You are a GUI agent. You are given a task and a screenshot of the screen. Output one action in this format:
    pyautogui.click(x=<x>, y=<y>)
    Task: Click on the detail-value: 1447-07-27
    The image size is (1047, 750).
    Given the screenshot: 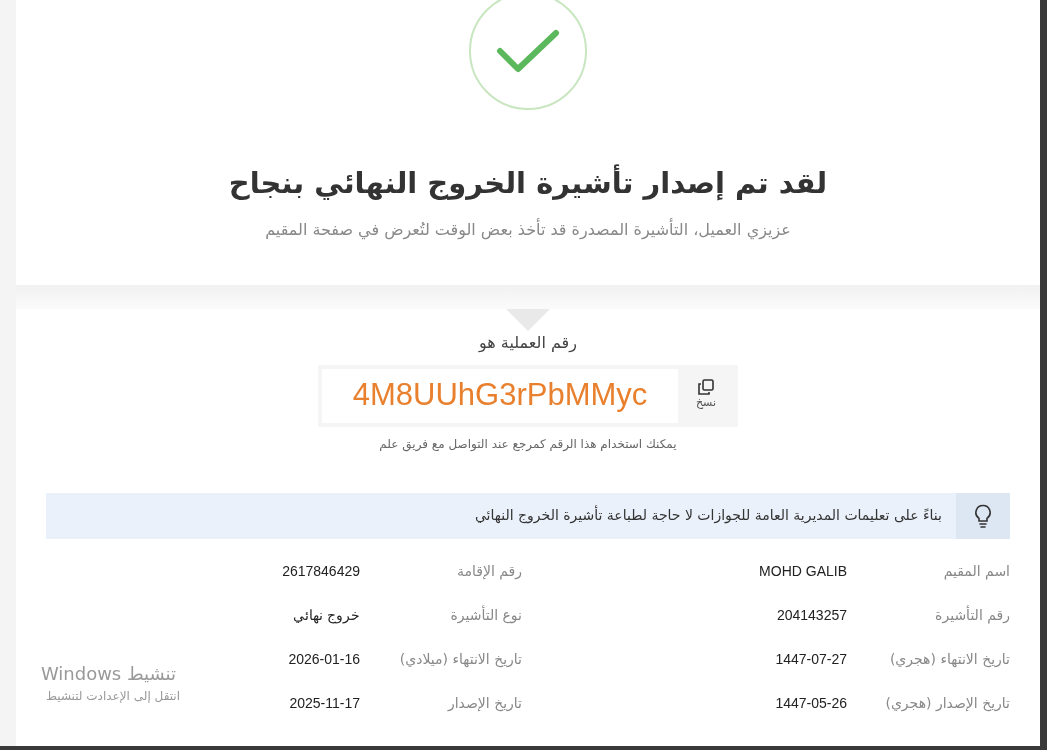 What is the action you would take?
    pyautogui.click(x=811, y=659)
    